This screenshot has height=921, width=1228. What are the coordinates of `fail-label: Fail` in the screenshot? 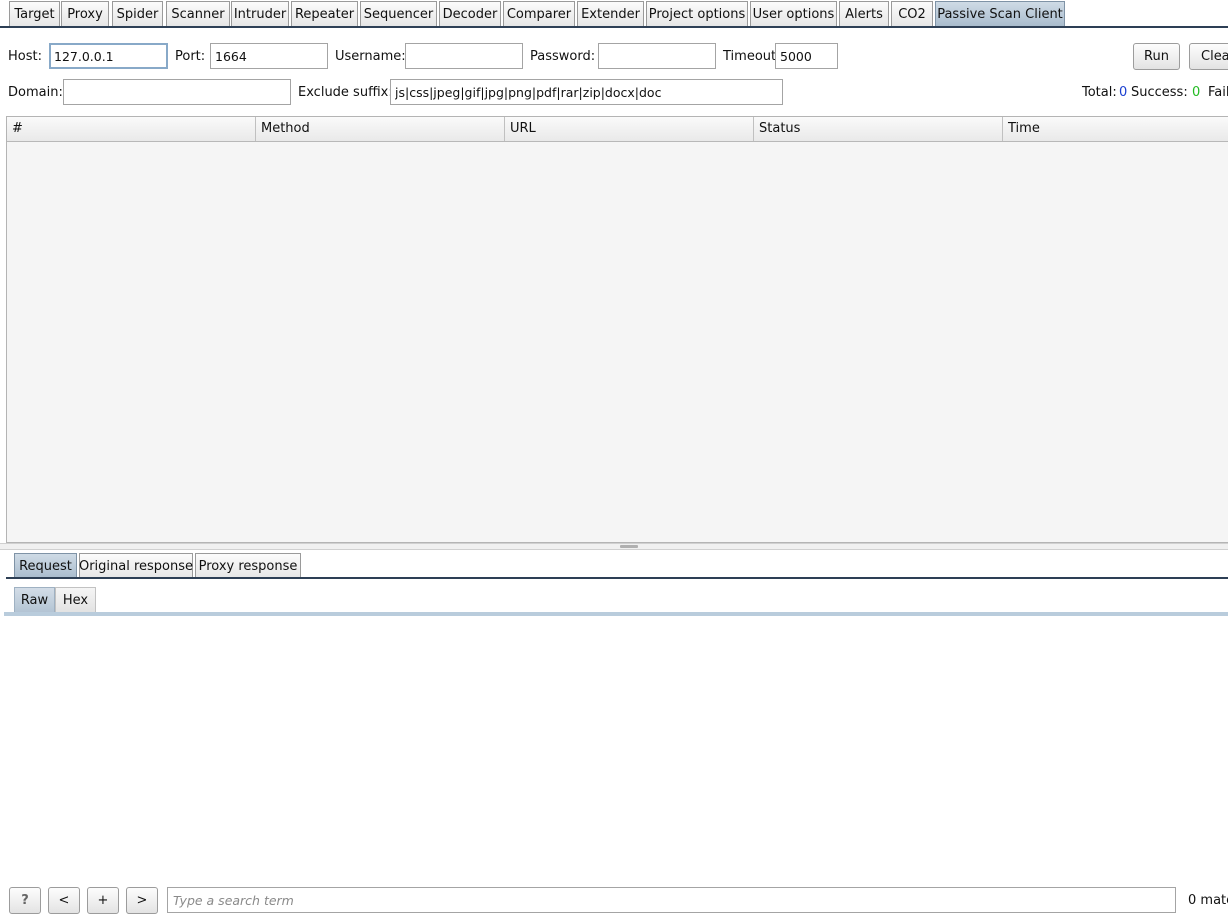 It's located at (1218, 92).